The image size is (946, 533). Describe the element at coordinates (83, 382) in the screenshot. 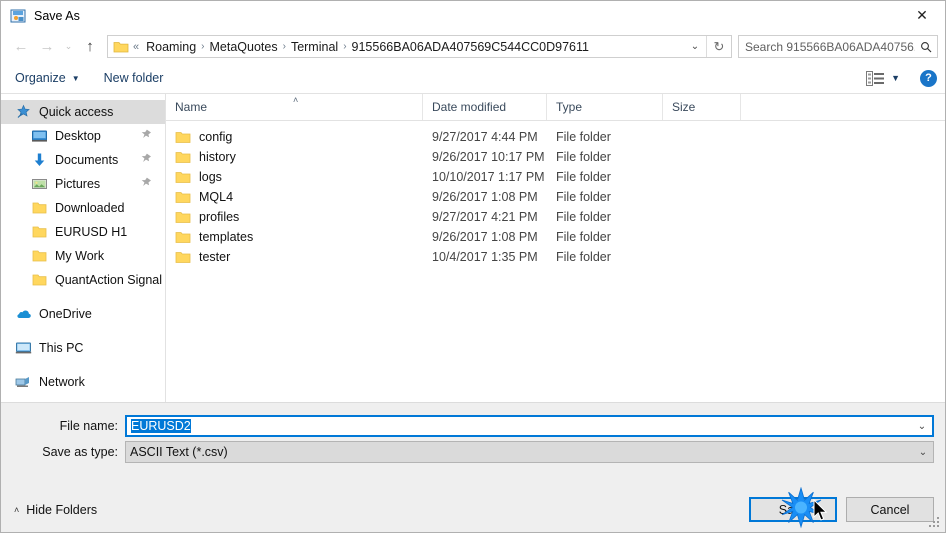

I see `sidebar-item-network: Network` at that location.